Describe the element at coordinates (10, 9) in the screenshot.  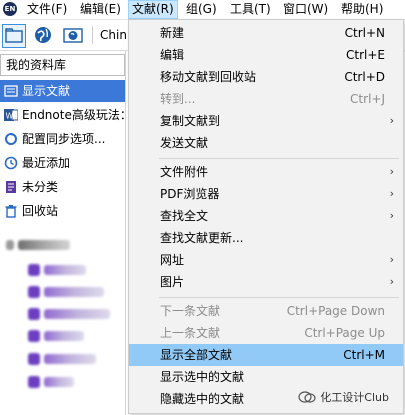
I see `endnote-logo-icon: EN` at that location.